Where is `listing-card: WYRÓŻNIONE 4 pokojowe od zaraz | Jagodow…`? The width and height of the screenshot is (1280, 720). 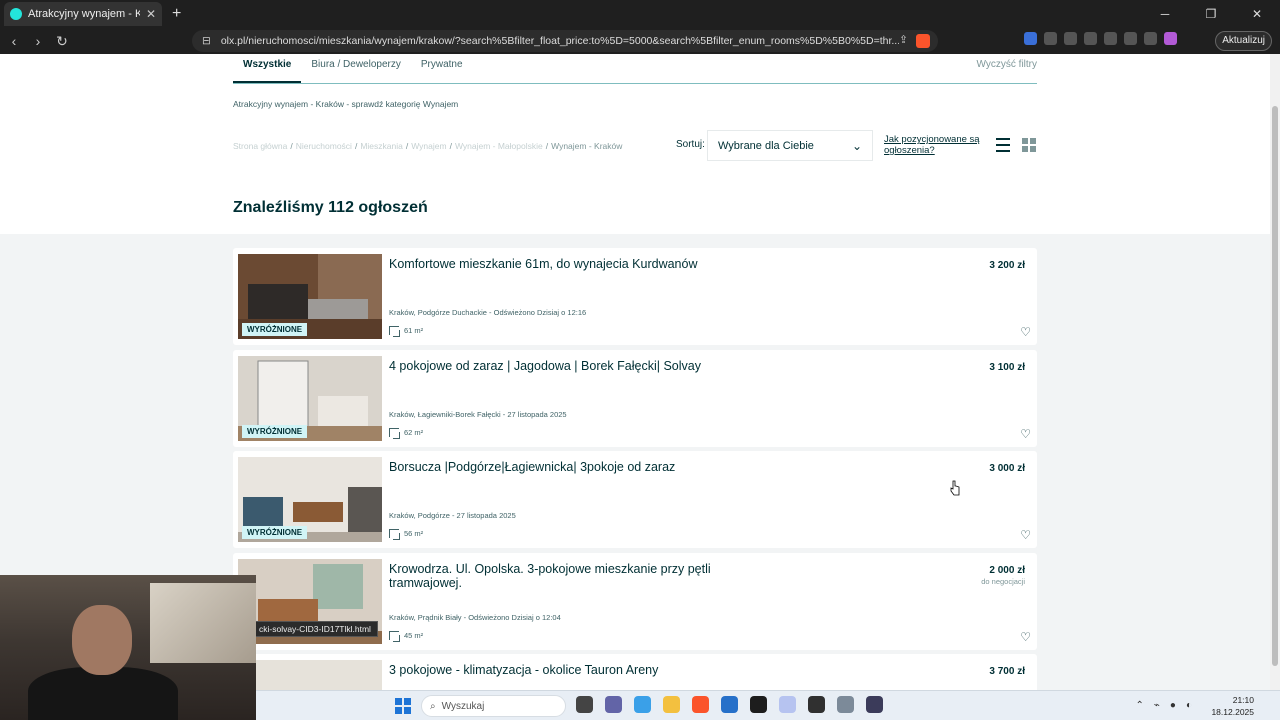
listing-card: WYRÓŻNIONE 4 pokojowe od zaraz | Jagodow… is located at coordinates (635, 398).